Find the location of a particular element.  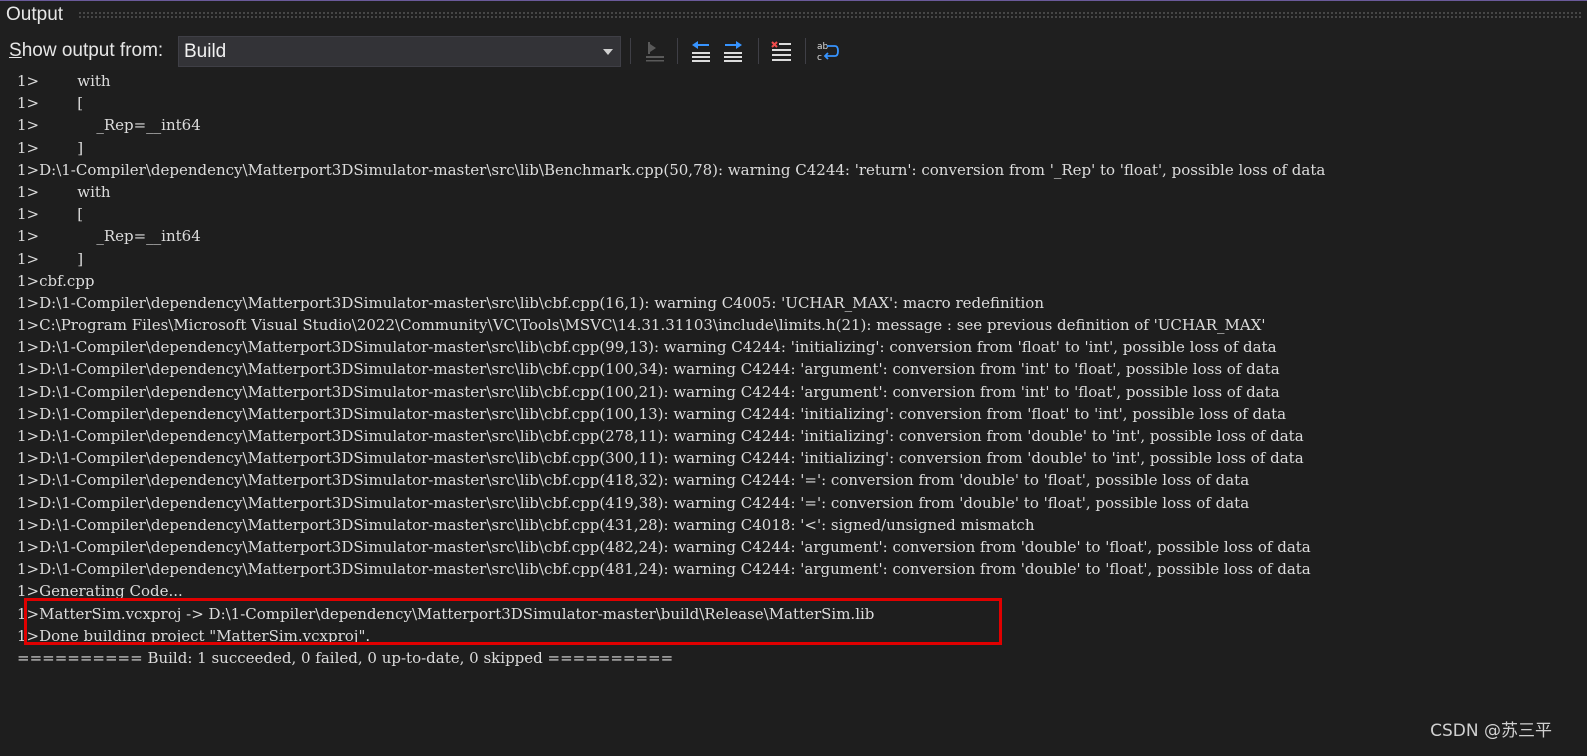

output-title-bar: Output is located at coordinates (793, 14).